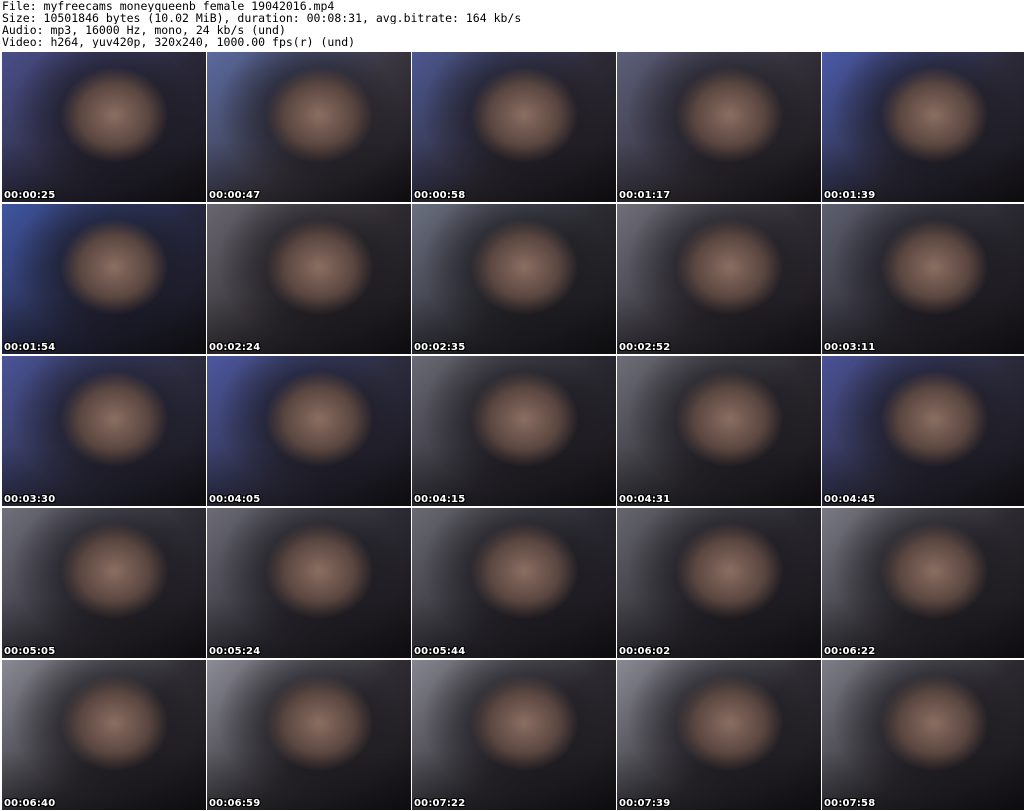 This screenshot has width=1024, height=811. What do you see at coordinates (30, 651) in the screenshot?
I see `thumbnail-timestamp: 00:05:05` at bounding box center [30, 651].